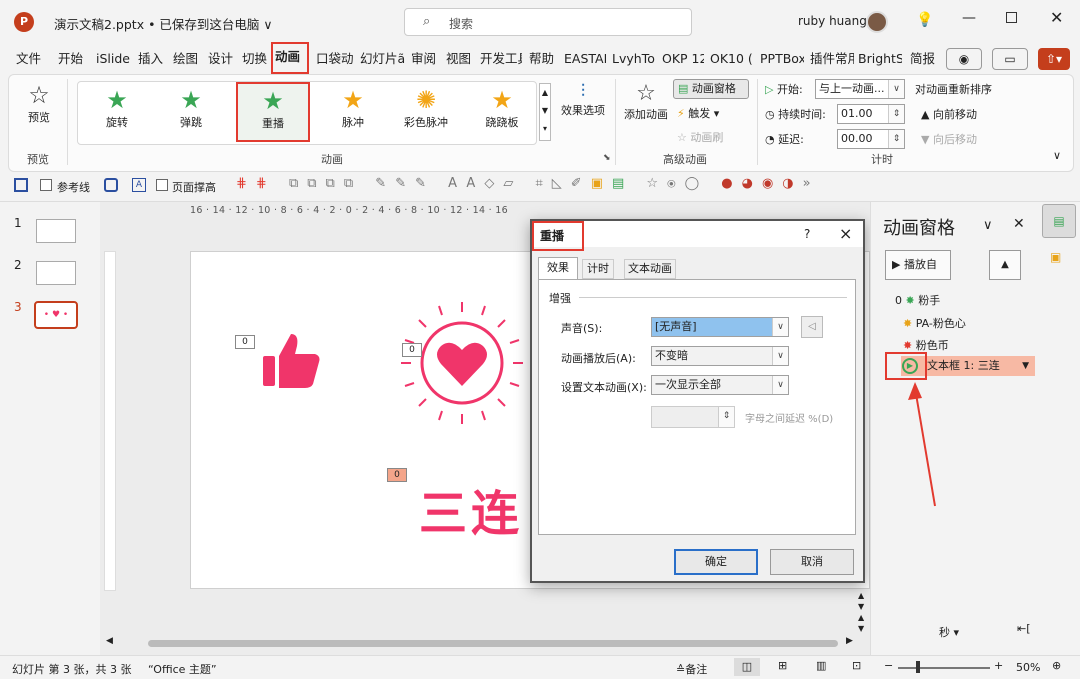  Describe the element at coordinates (581, 183) in the screenshot. I see `brush-icon: ✐` at that location.